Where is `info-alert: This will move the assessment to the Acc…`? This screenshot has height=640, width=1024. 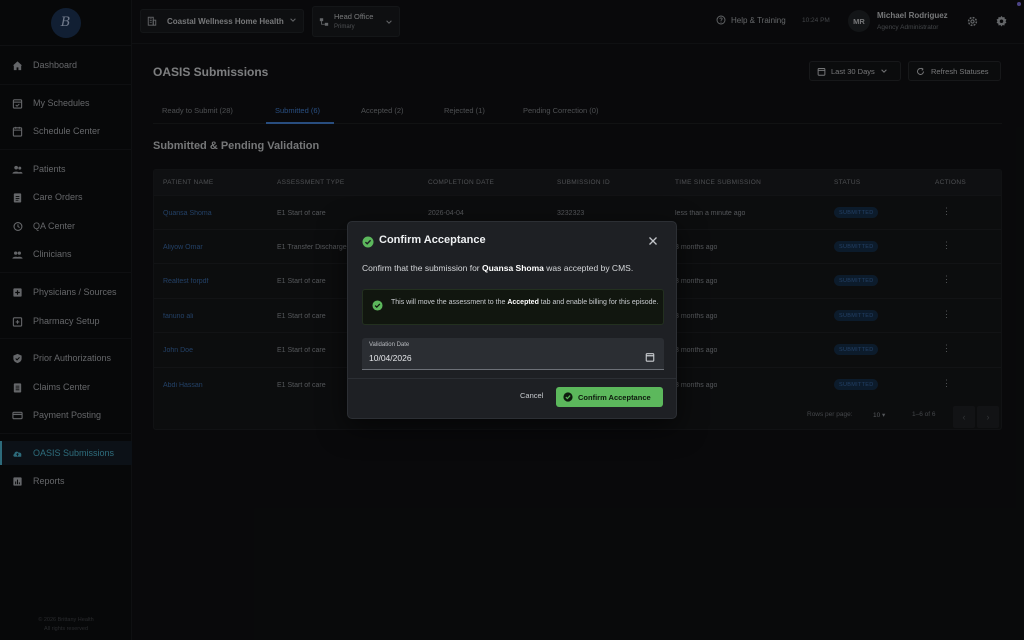
info-alert: This will move the assessment to the Acc… is located at coordinates (513, 307).